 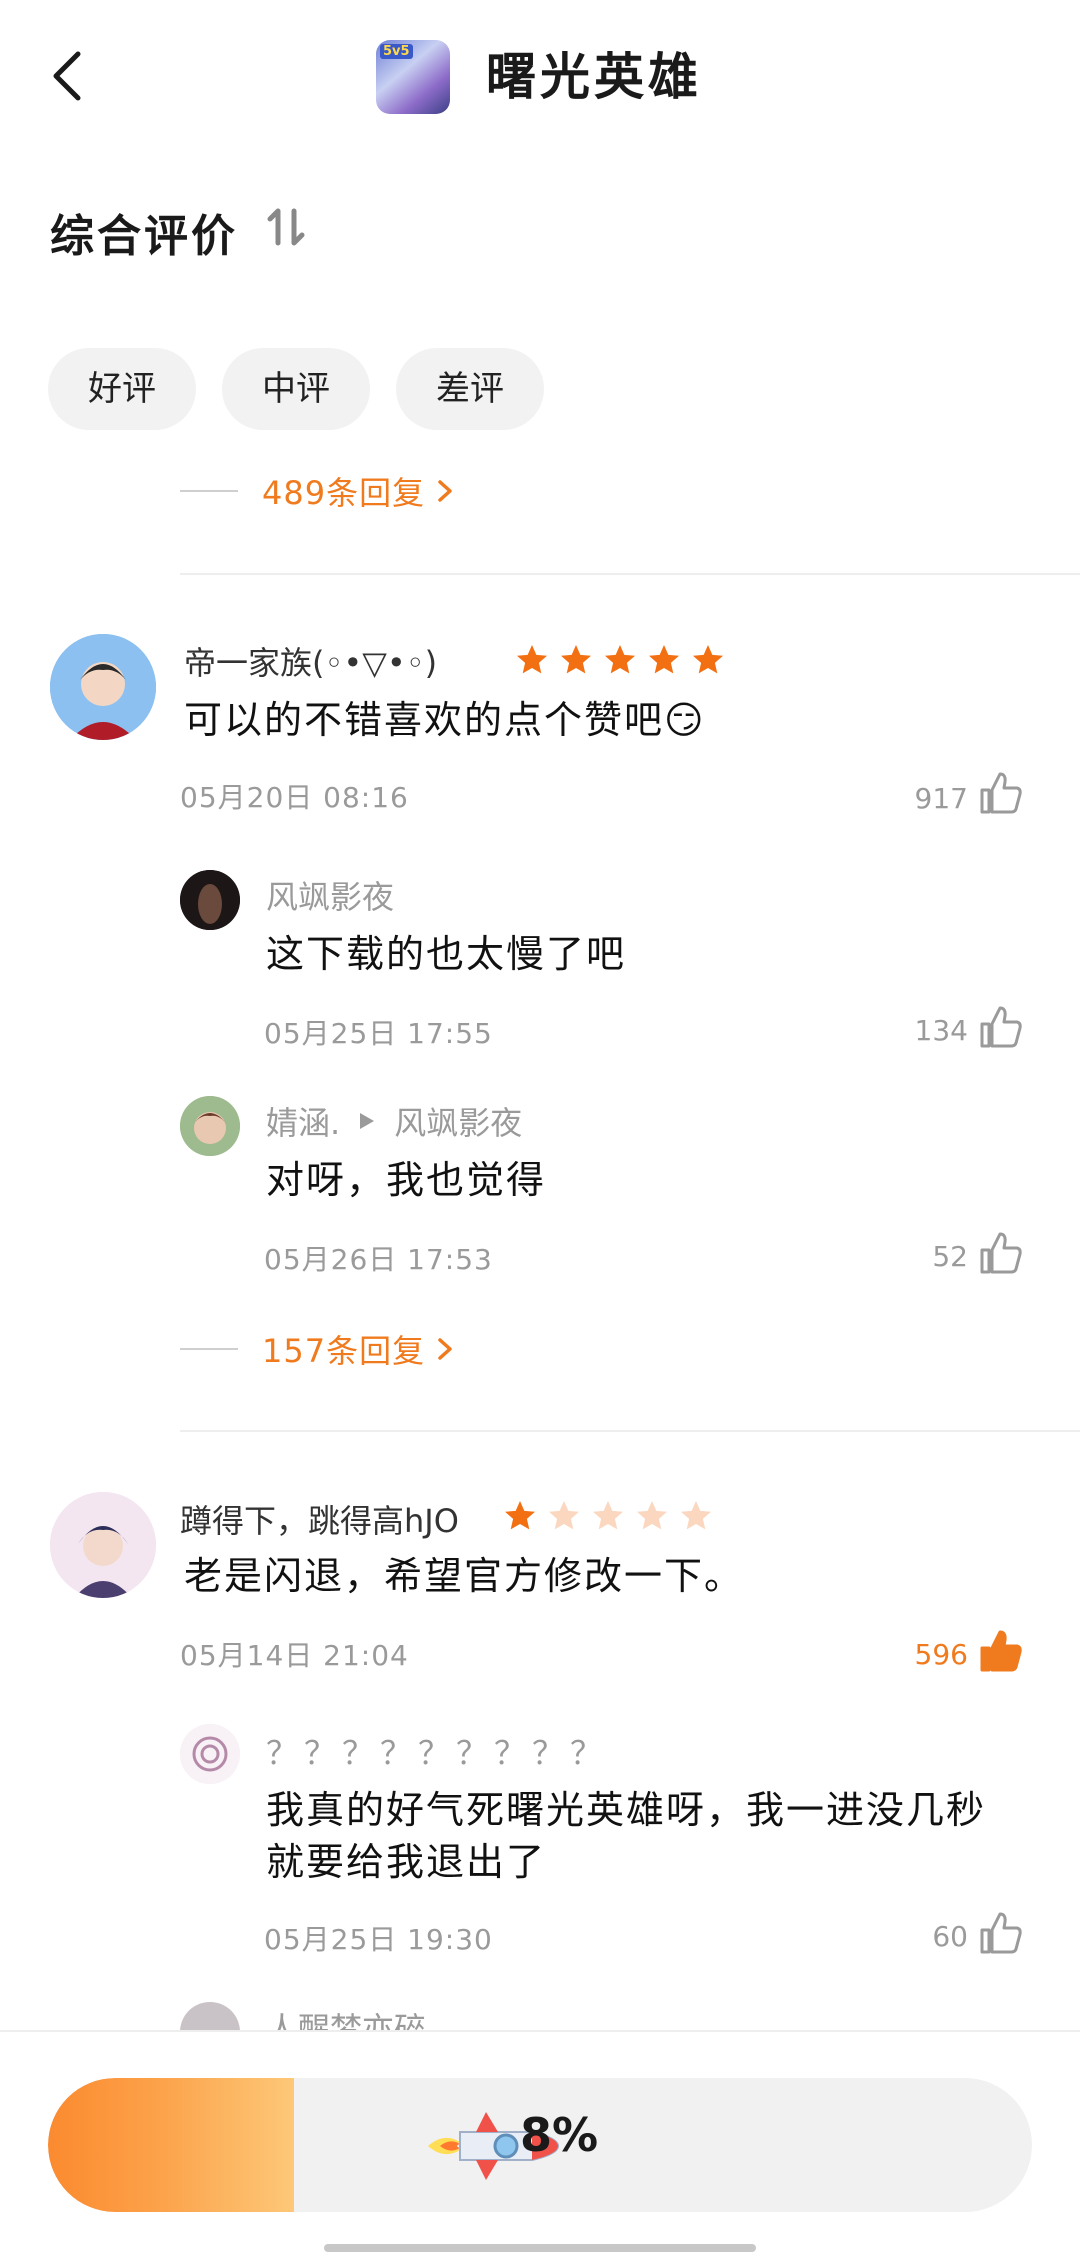 What do you see at coordinates (446, 954) in the screenshot?
I see `reply-text: 这下载的也太慢了吧` at bounding box center [446, 954].